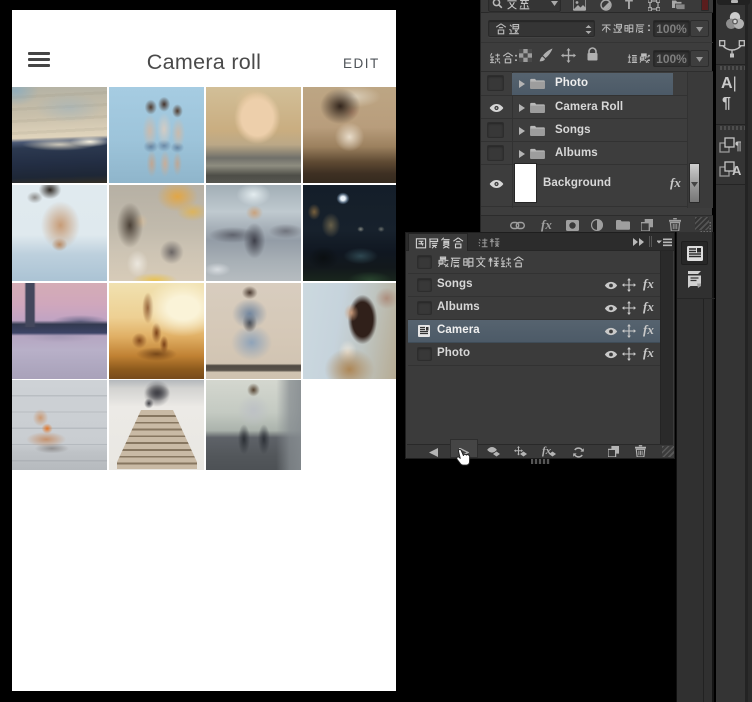 This screenshot has height=702, width=752. Describe the element at coordinates (547, 451) in the screenshot. I see `svg-text: fx` at that location.